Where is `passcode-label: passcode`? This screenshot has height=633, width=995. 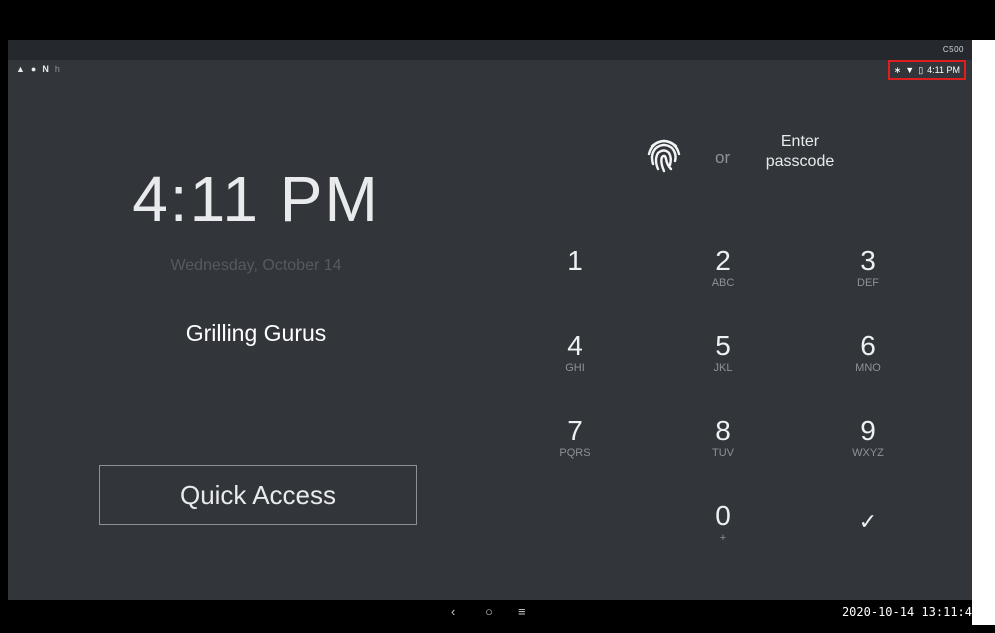
passcode-label: passcode is located at coordinates (800, 161).